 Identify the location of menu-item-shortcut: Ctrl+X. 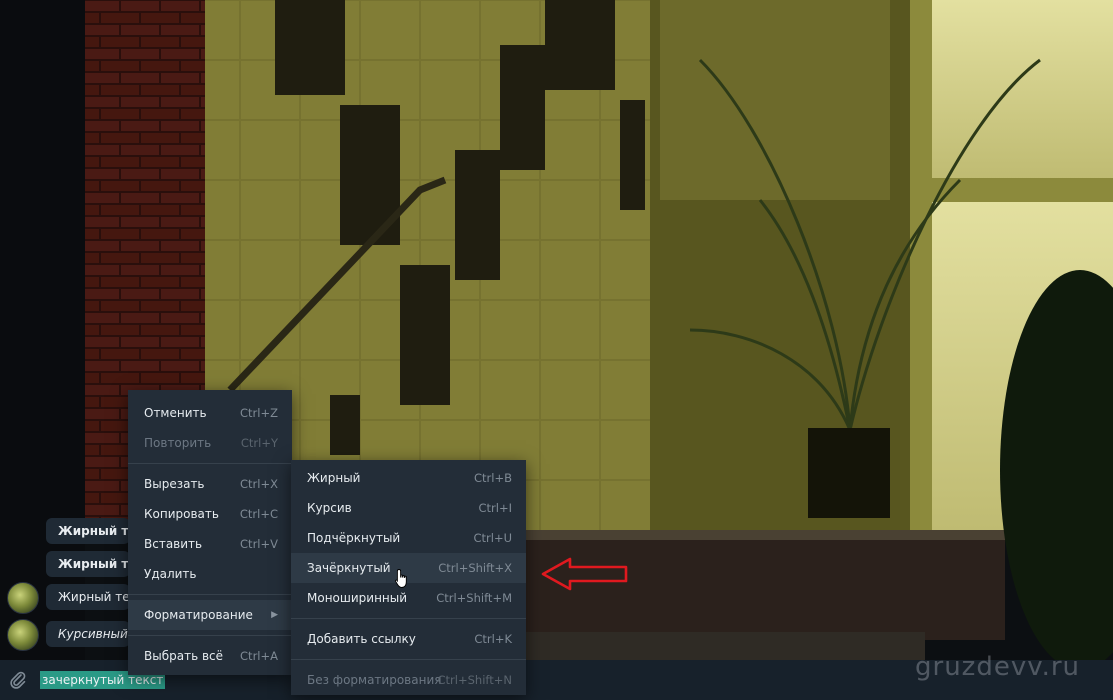
(259, 484).